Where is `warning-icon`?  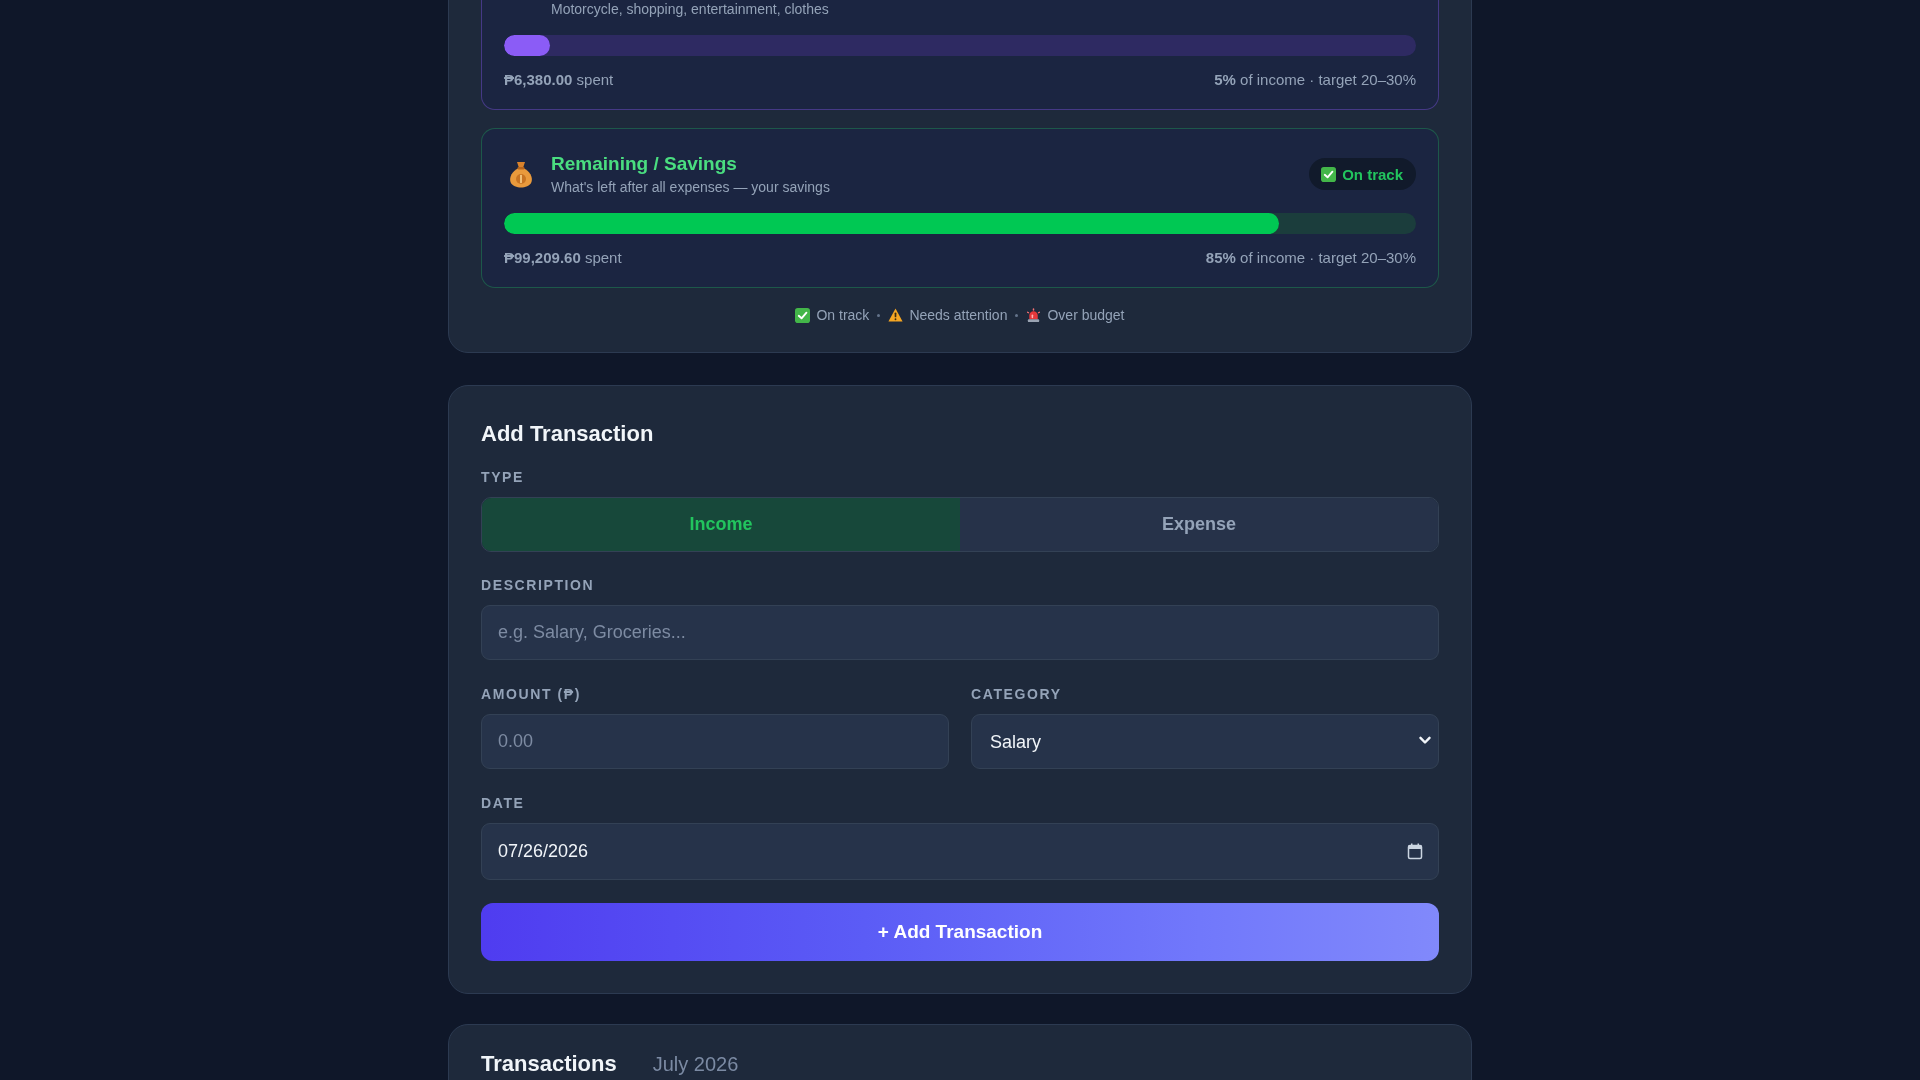 warning-icon is located at coordinates (896, 315).